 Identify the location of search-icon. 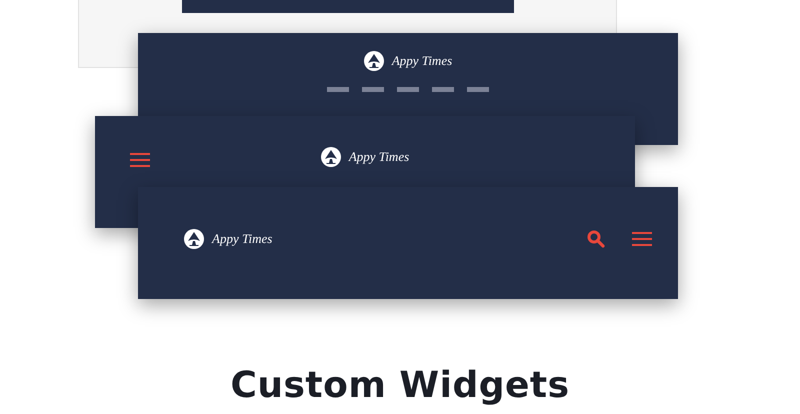
(596, 239).